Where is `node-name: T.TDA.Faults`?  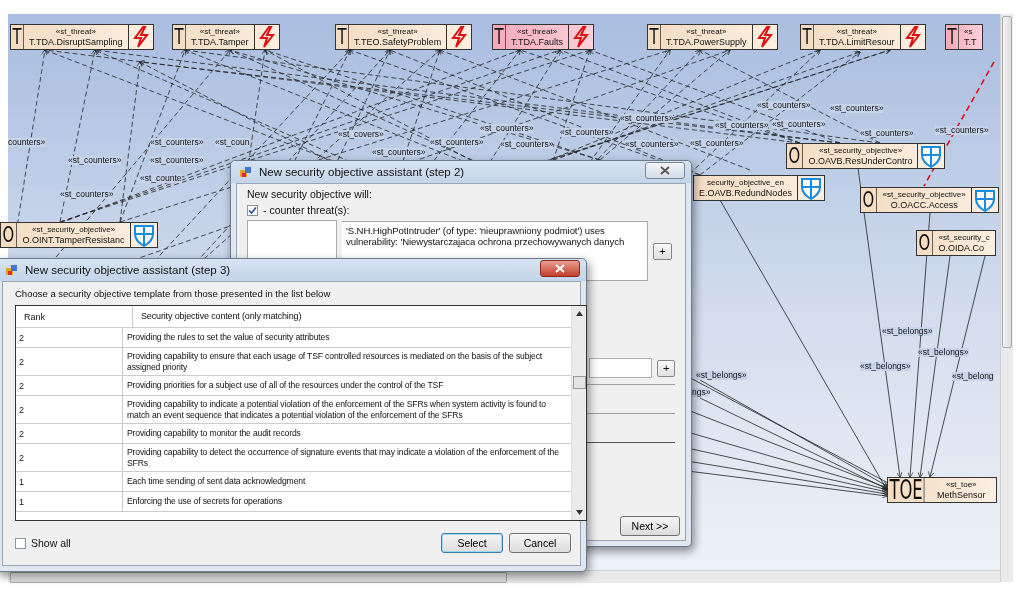 node-name: T.TDA.Faults is located at coordinates (537, 42).